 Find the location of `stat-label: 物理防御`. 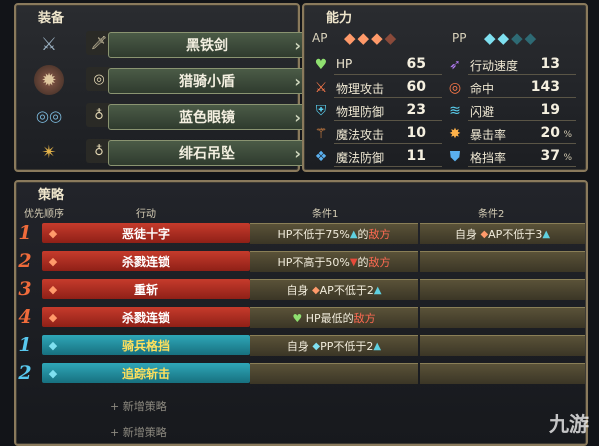

stat-label: 物理防御 is located at coordinates (360, 112).